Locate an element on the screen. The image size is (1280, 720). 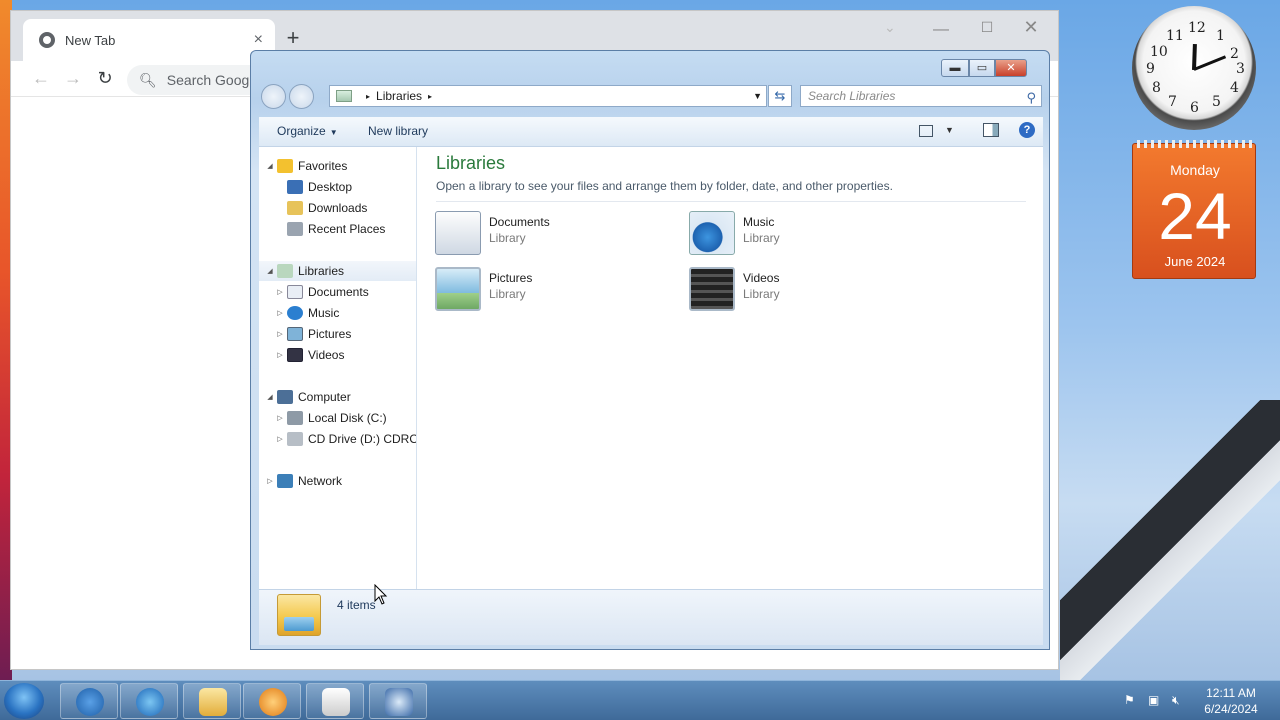
taskbar: ⚑ ▣ 🔇︎ 12:11 AM 6/24/2024 is located at coordinates (640, 700).